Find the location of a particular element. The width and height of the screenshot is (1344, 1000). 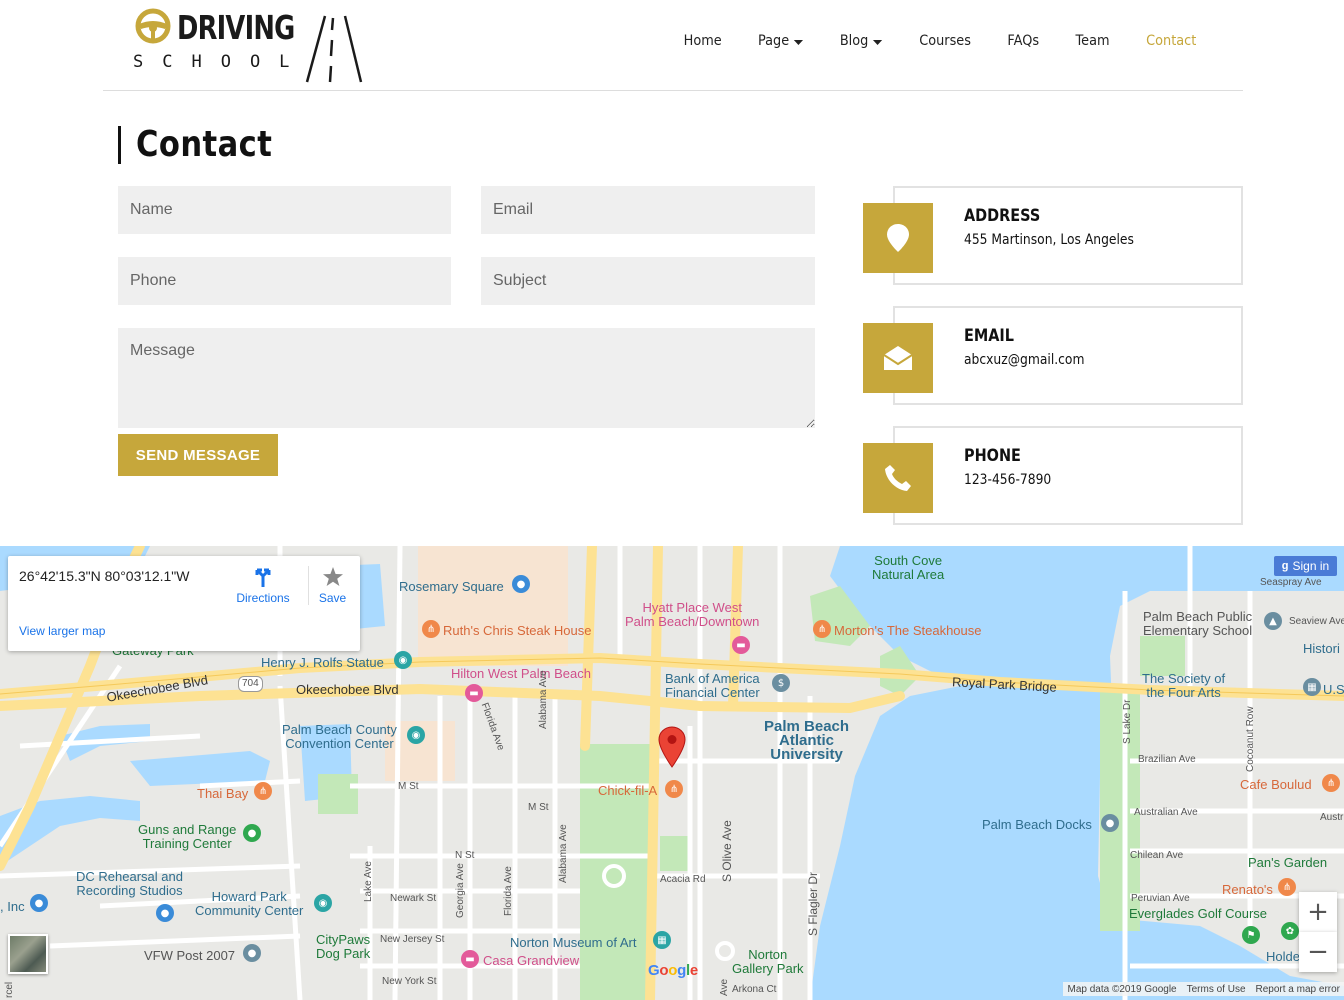

plus-icon: + is located at coordinates (1318, 912).